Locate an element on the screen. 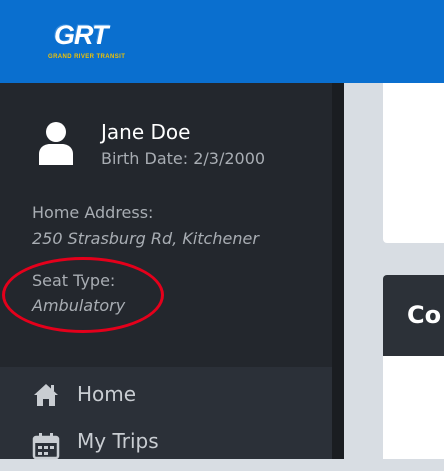 The width and height of the screenshot is (444, 471). card-header: Co is located at coordinates (413, 315).